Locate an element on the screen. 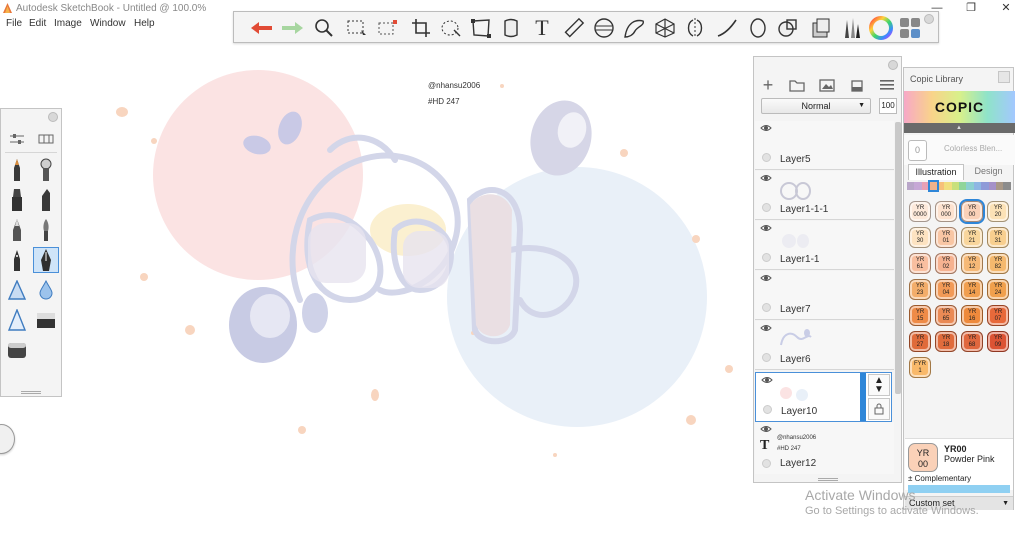  copic-swatch: YR 04 is located at coordinates (946, 289).